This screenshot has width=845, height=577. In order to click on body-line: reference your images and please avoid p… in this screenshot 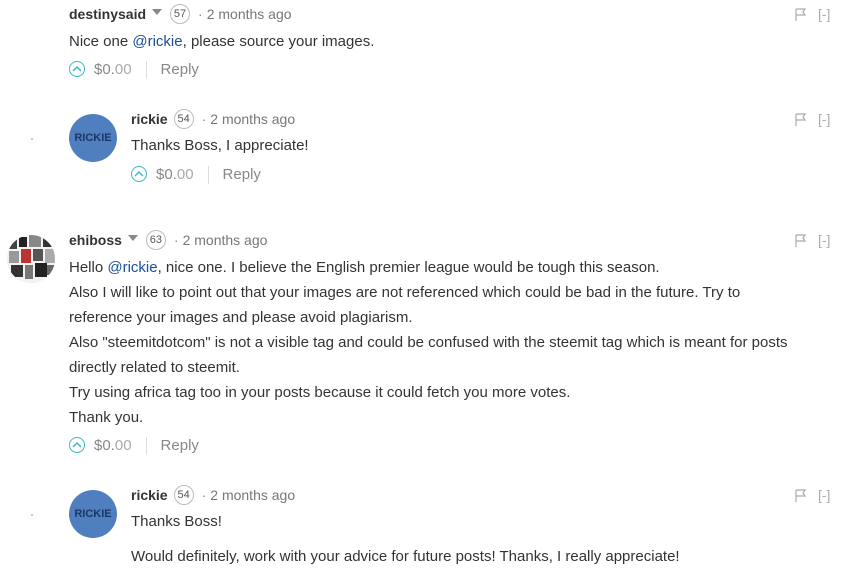, I will do `click(241, 317)`.